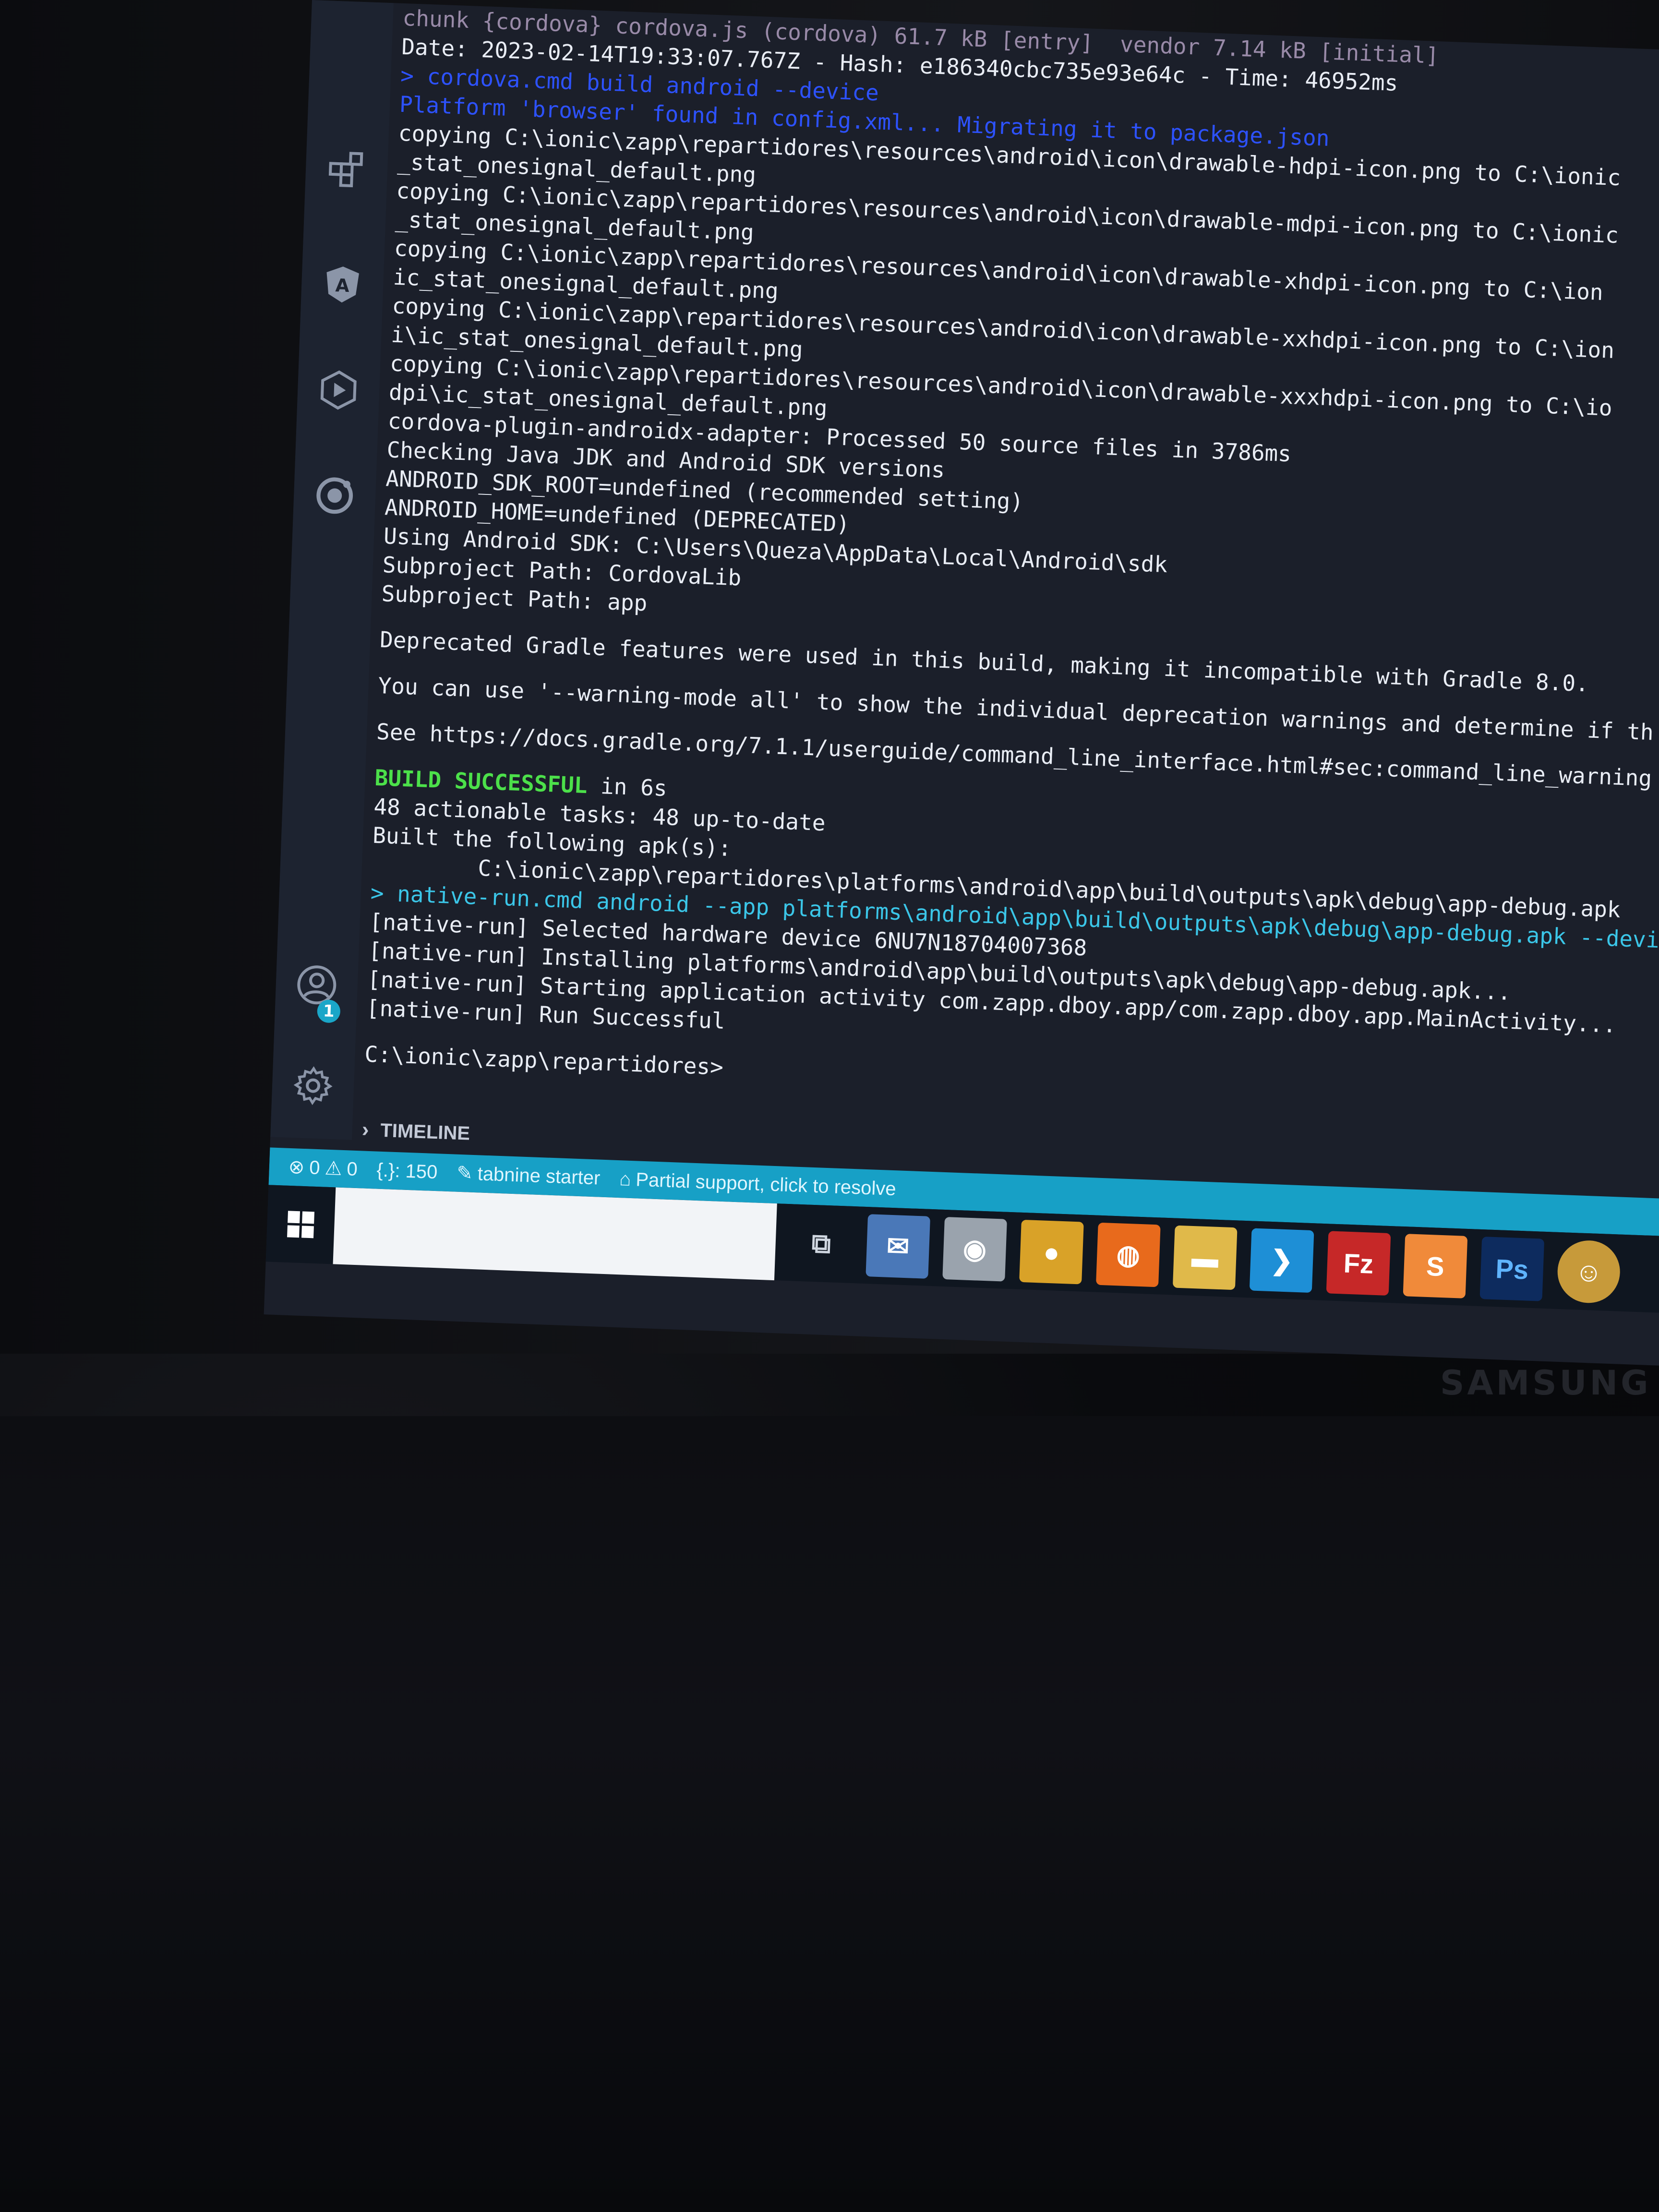 The image size is (1659, 2212). What do you see at coordinates (338, 390) in the screenshot?
I see `play-hex-icon` at bounding box center [338, 390].